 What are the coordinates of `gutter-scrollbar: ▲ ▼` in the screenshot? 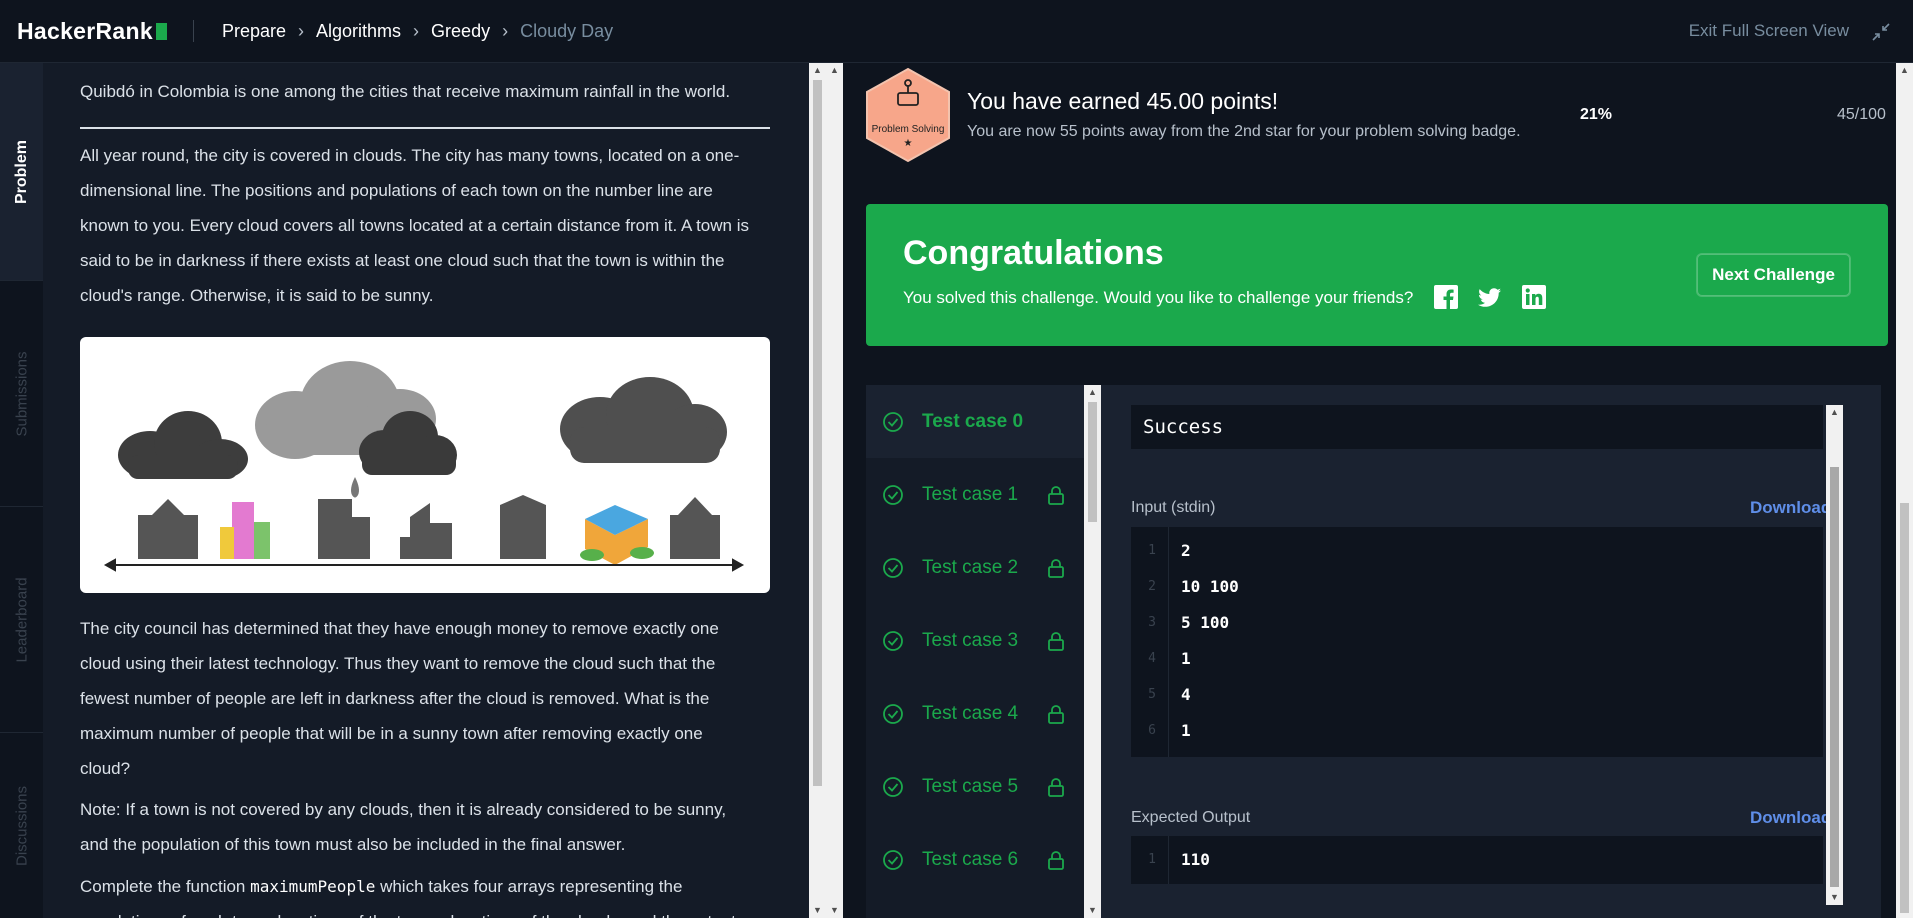 It's located at (834, 490).